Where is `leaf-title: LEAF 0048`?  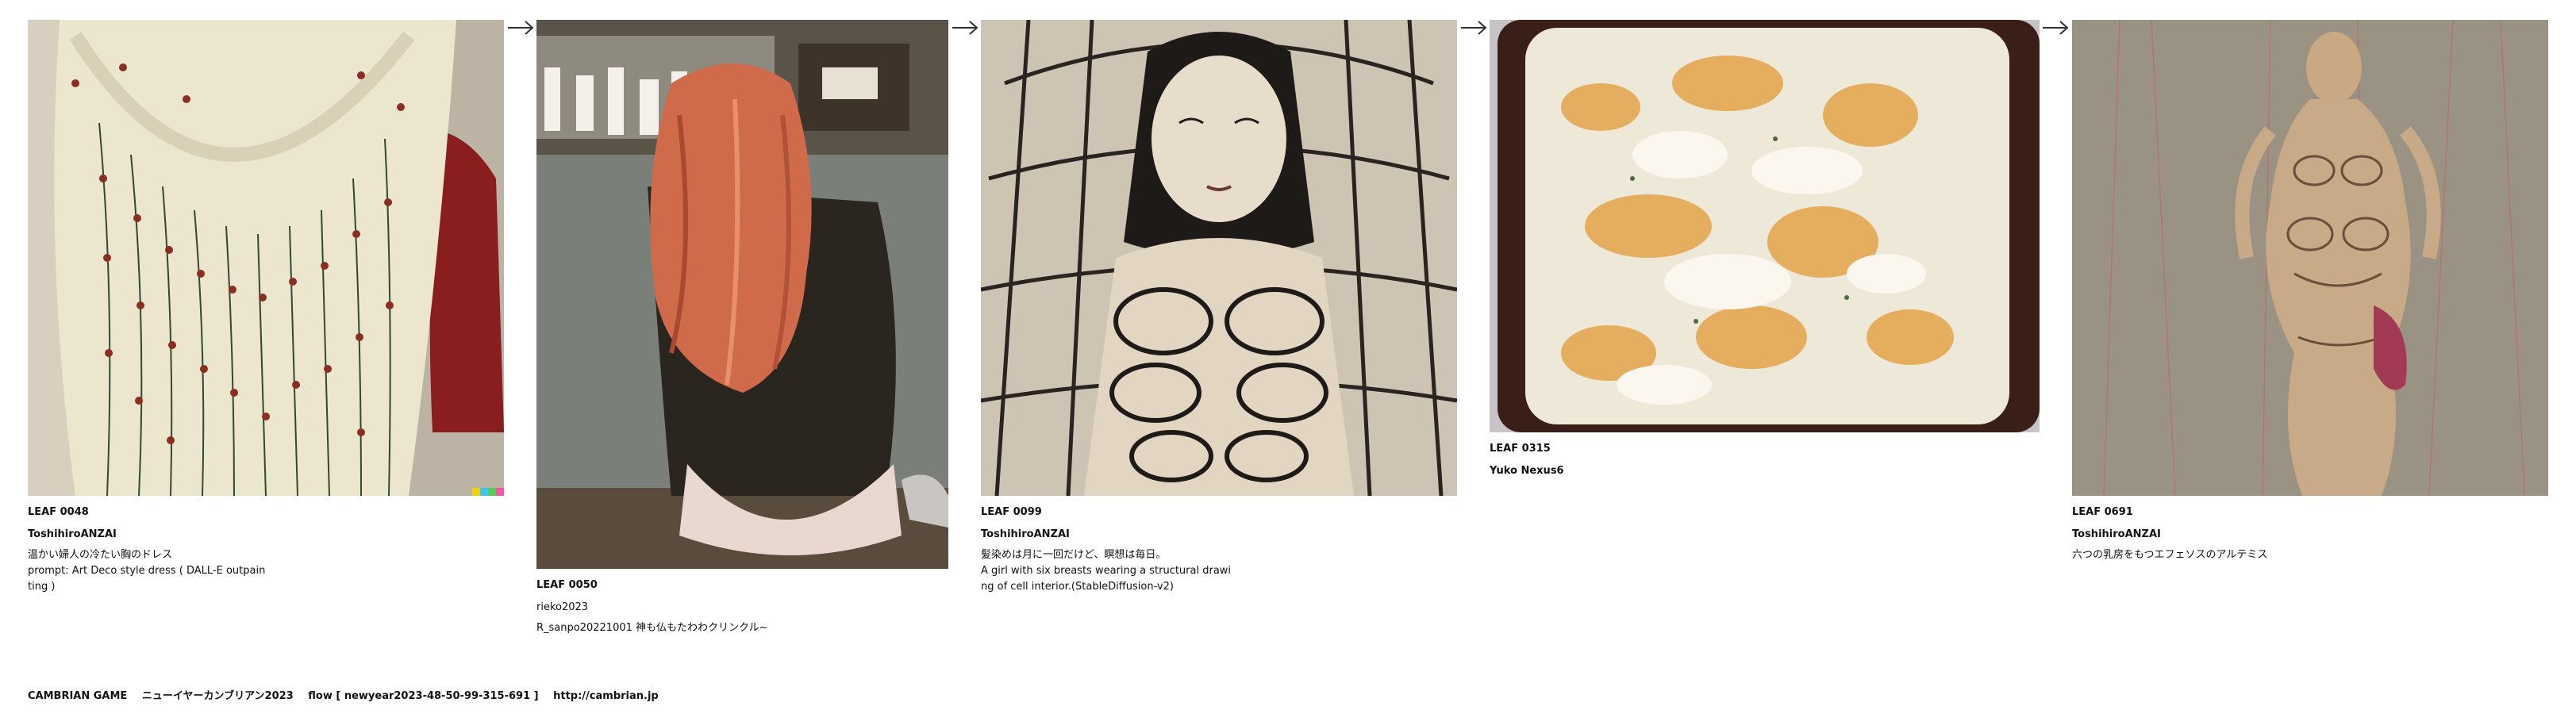 leaf-title: LEAF 0048 is located at coordinates (170, 512).